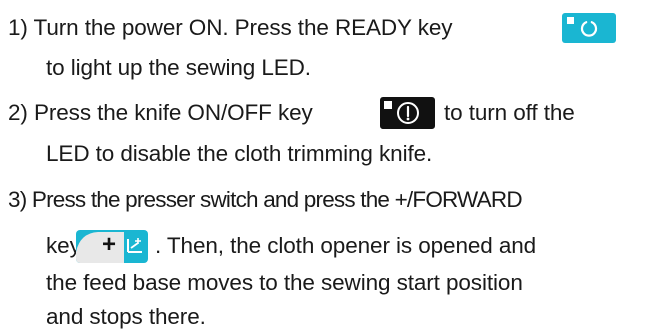  What do you see at coordinates (134, 245) in the screenshot?
I see `plus-forward-icon` at bounding box center [134, 245].